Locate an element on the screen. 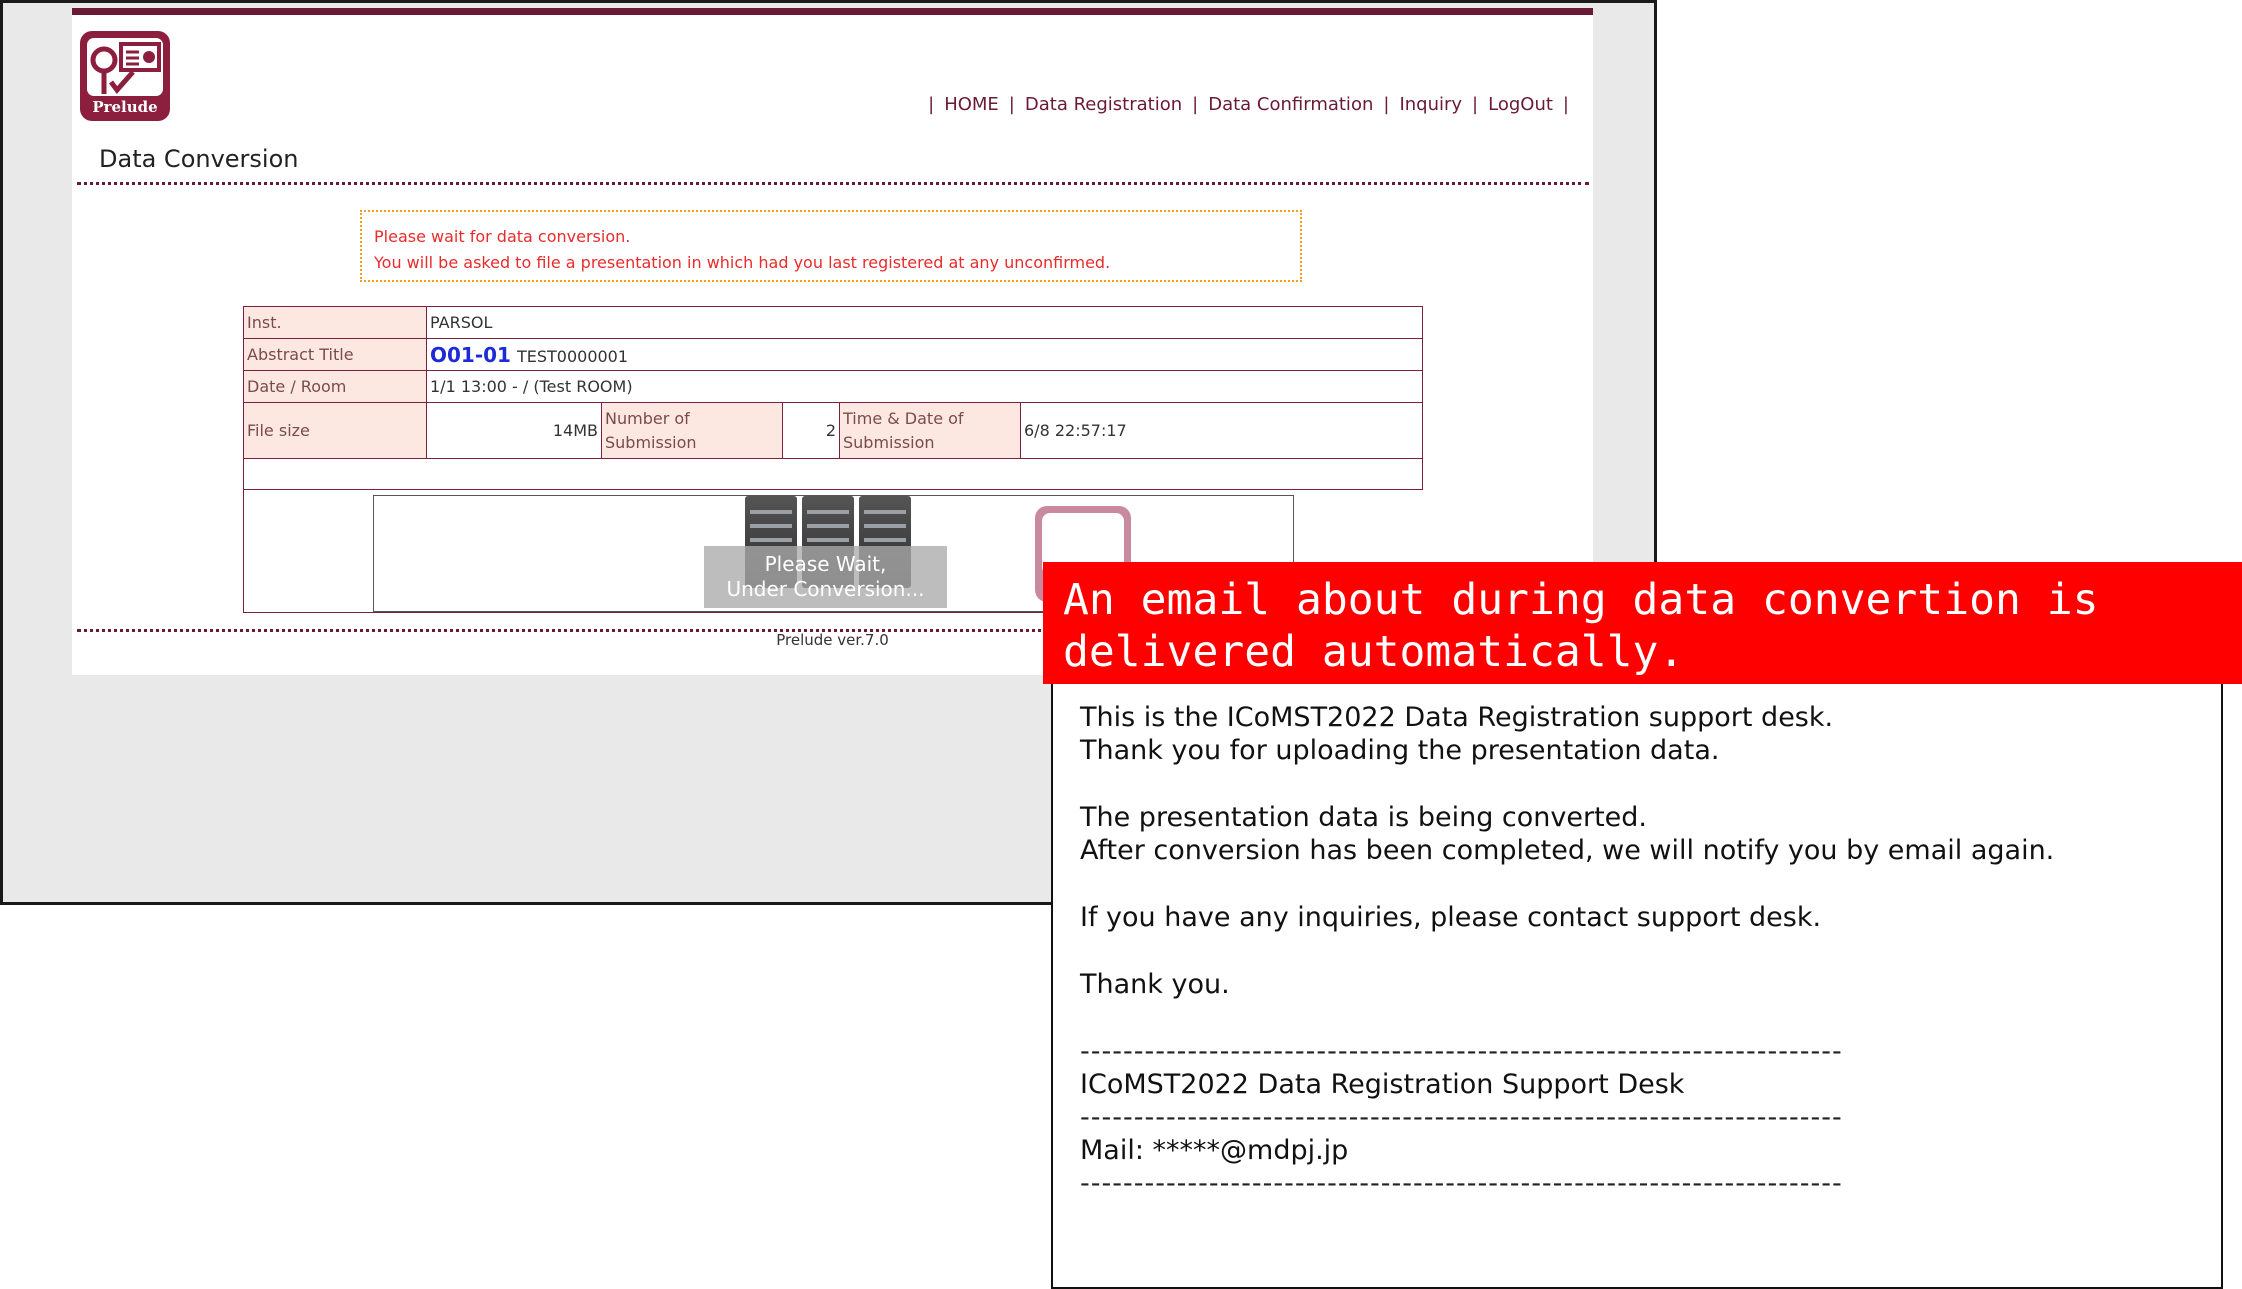 The height and width of the screenshot is (1289, 2242). nav-home: HOME is located at coordinates (971, 104).